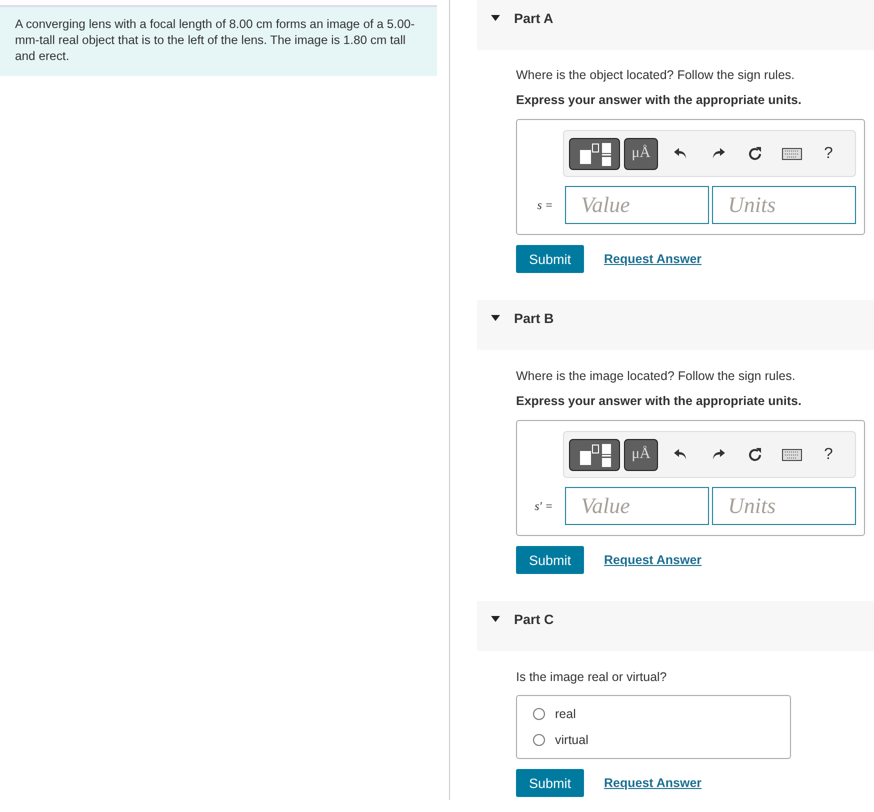 The width and height of the screenshot is (874, 812). I want to click on option-label: real, so click(565, 714).